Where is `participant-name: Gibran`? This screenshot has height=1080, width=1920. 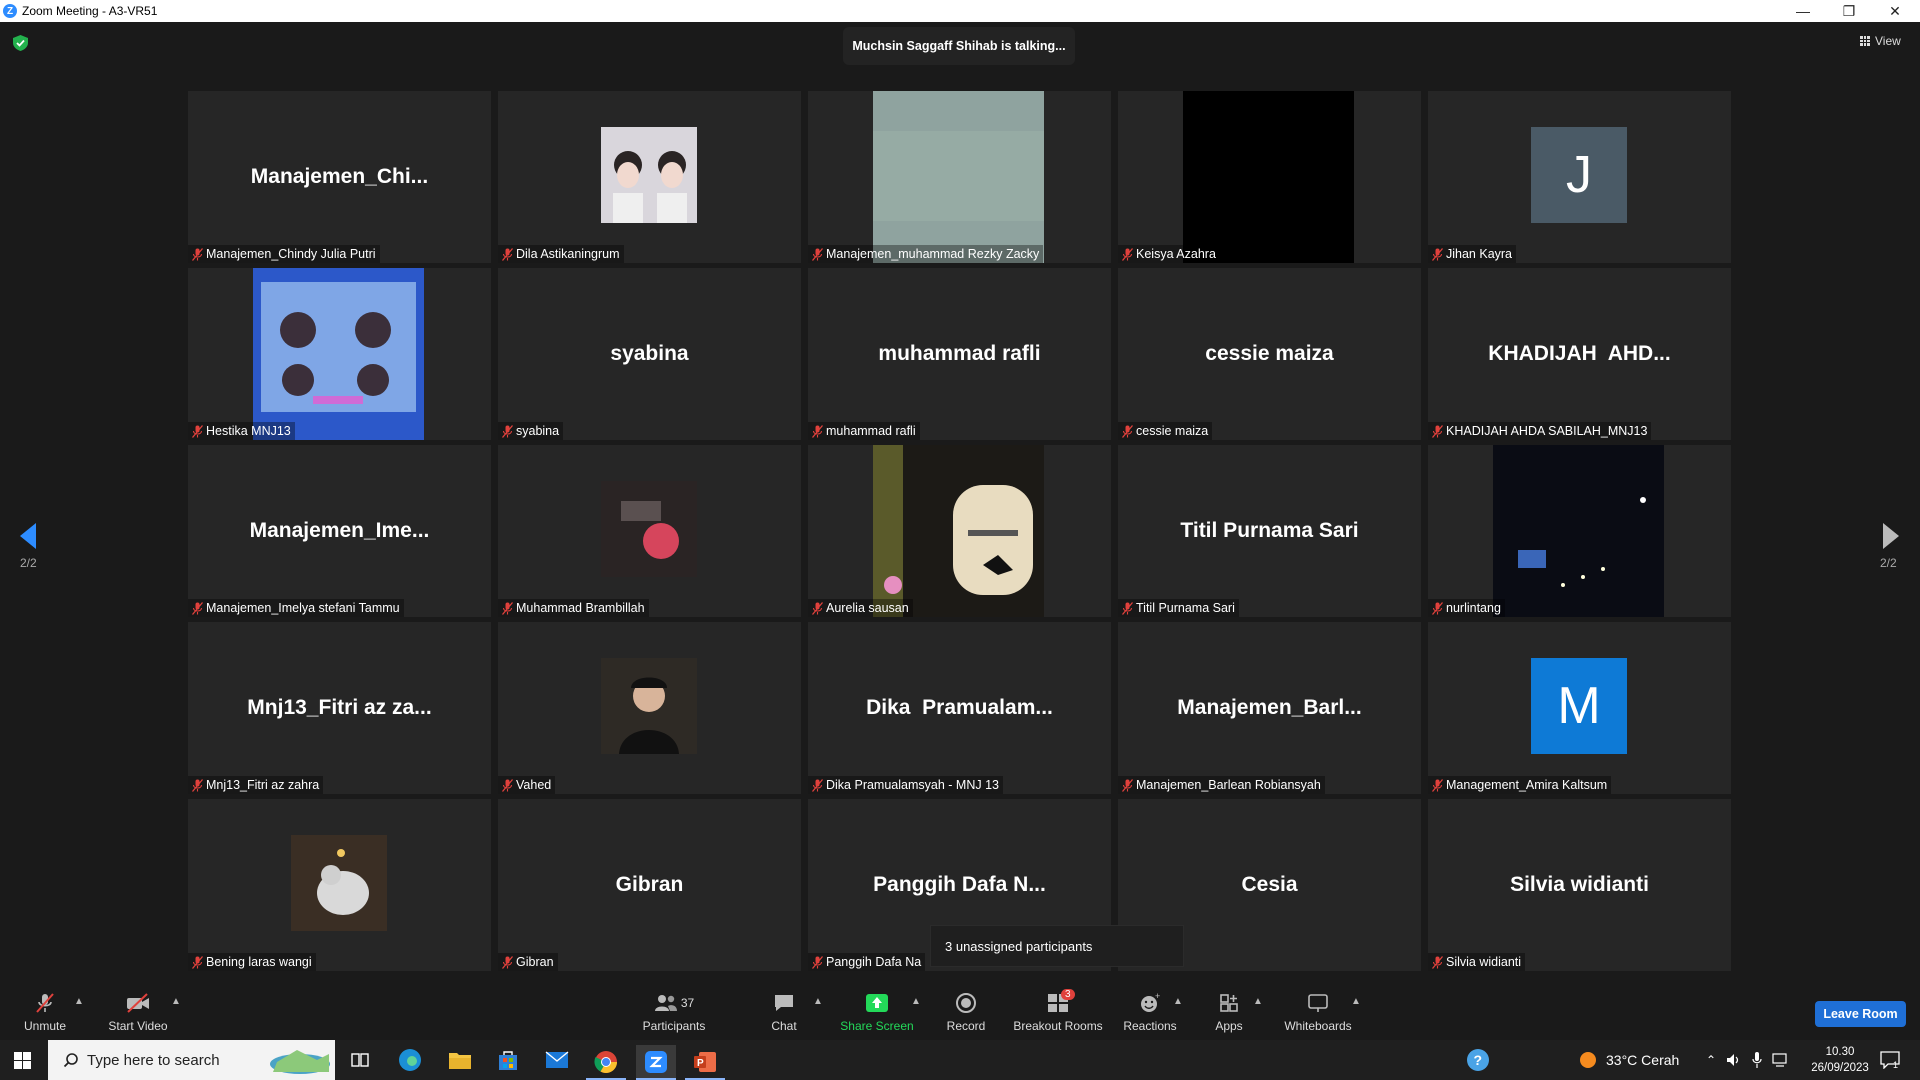
participant-name: Gibran is located at coordinates (535, 962).